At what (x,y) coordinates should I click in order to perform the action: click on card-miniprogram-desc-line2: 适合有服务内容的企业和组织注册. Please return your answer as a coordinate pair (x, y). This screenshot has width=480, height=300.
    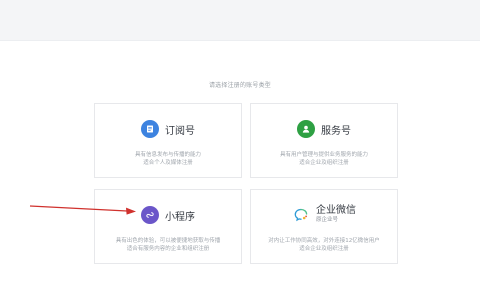
    Looking at the image, I should click on (168, 249).